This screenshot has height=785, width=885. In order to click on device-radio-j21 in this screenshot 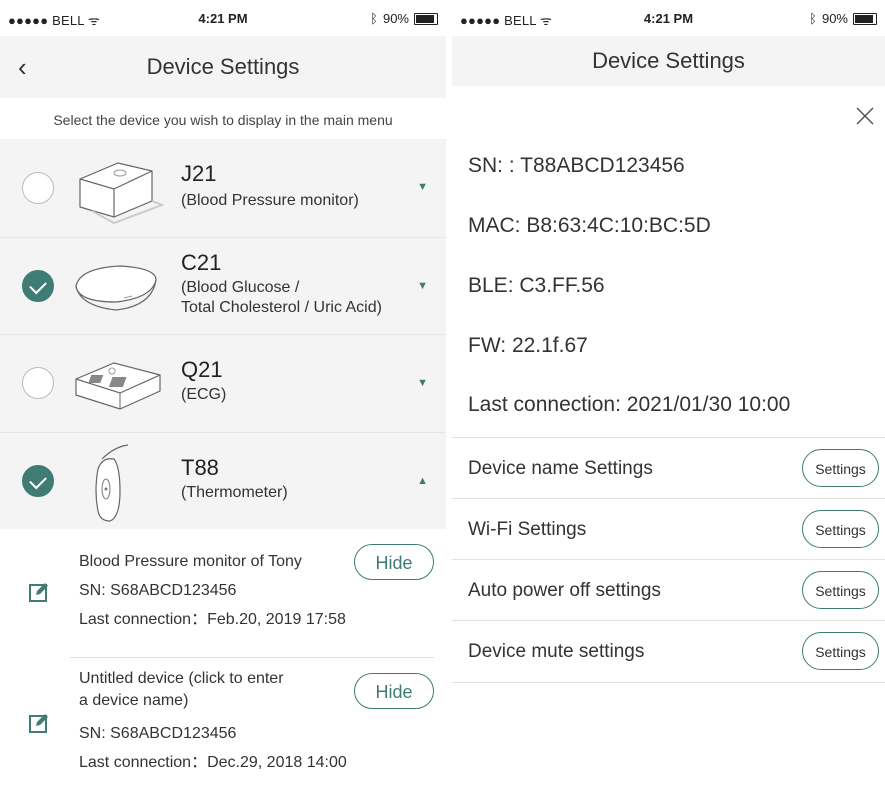, I will do `click(38, 188)`.